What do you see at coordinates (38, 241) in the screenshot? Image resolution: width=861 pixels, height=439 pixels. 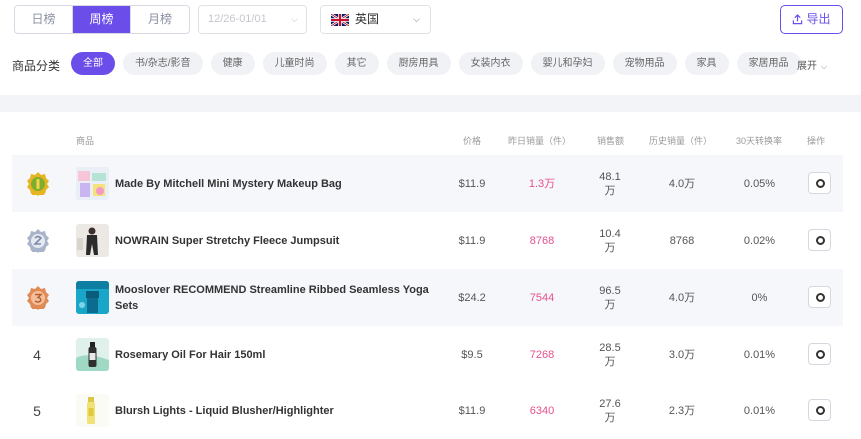 I see `silver-medal-icon` at bounding box center [38, 241].